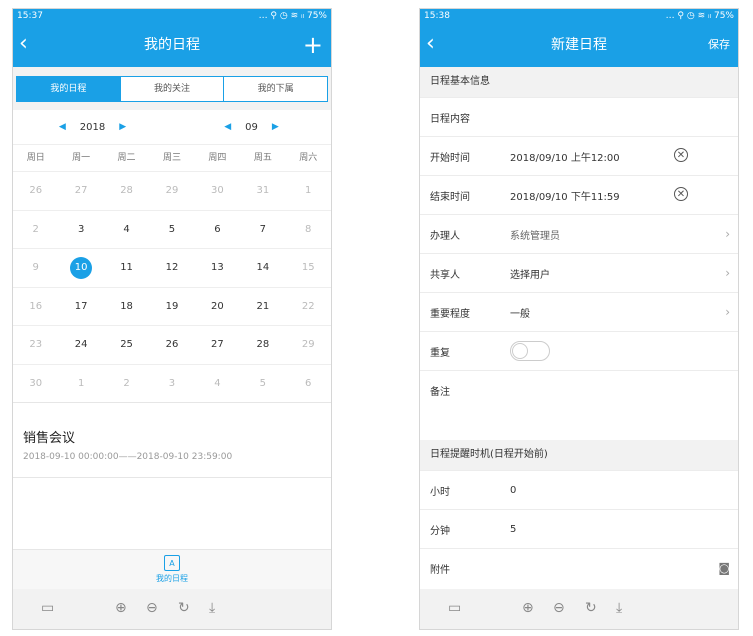  Describe the element at coordinates (262, 158) in the screenshot. I see `weekday-label: 周五` at that location.